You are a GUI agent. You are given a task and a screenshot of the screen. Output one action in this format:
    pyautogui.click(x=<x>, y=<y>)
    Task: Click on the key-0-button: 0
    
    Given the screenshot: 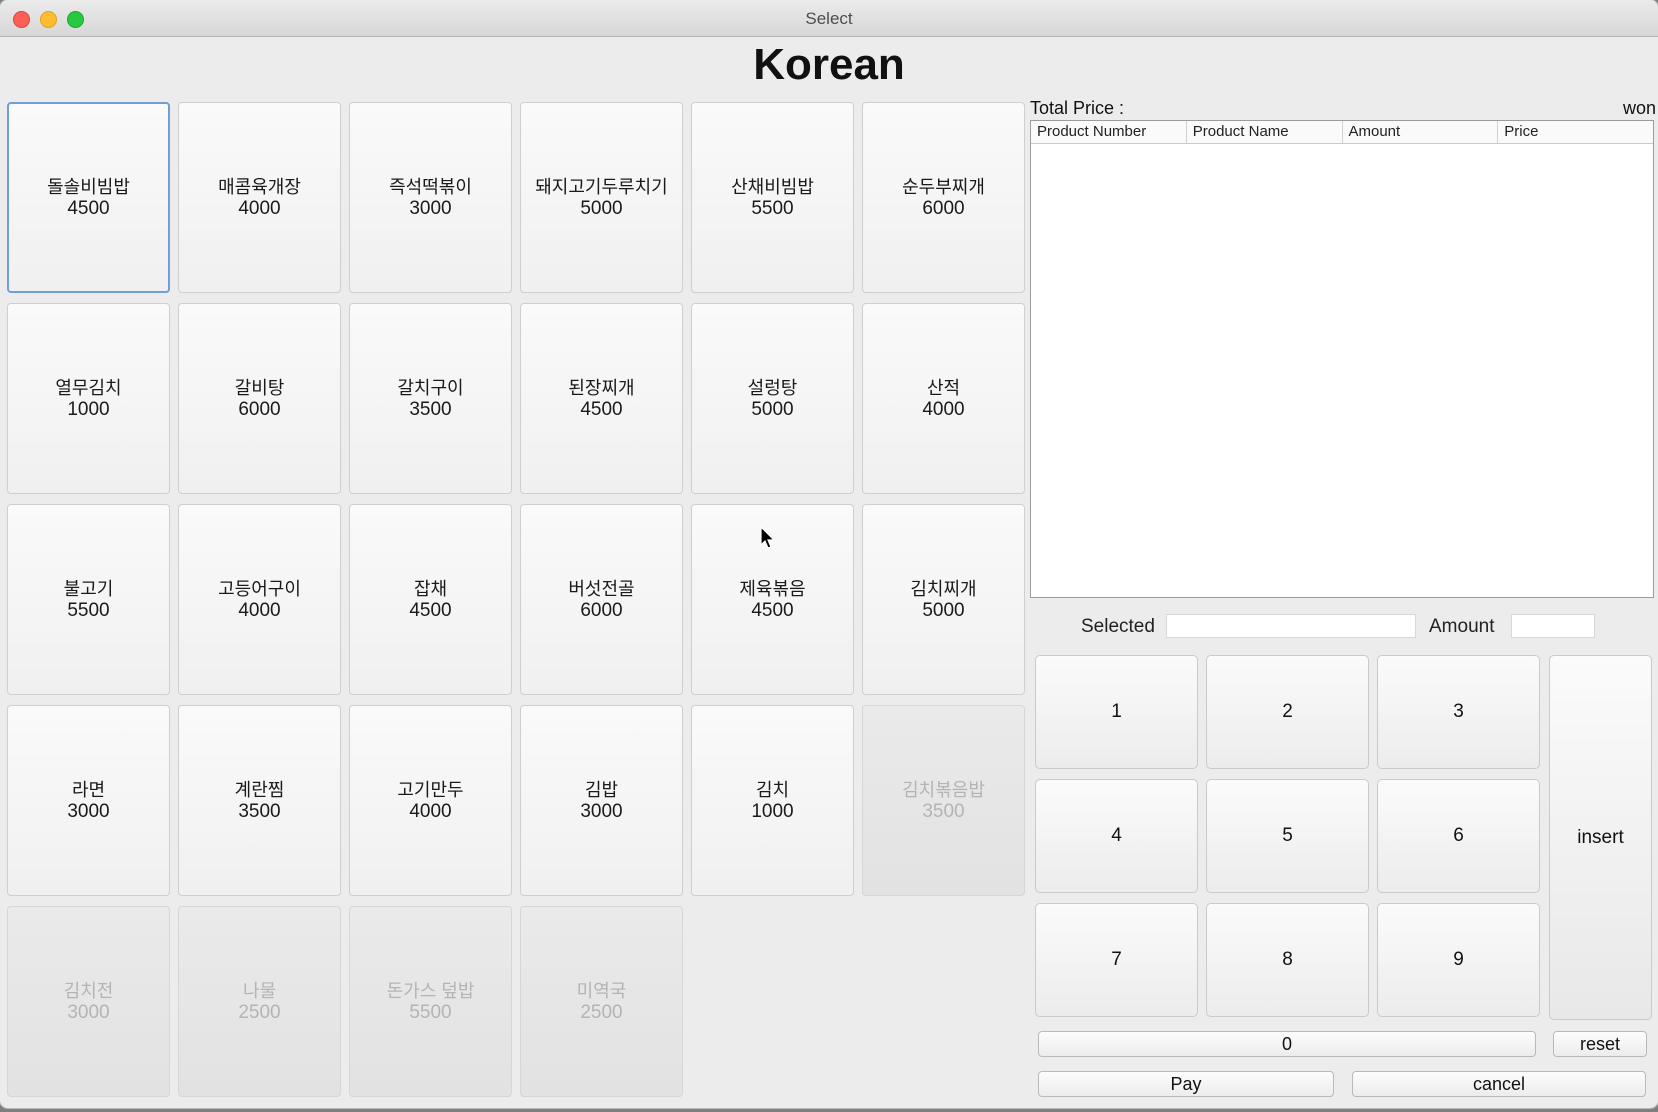 What is the action you would take?
    pyautogui.click(x=1287, y=1044)
    